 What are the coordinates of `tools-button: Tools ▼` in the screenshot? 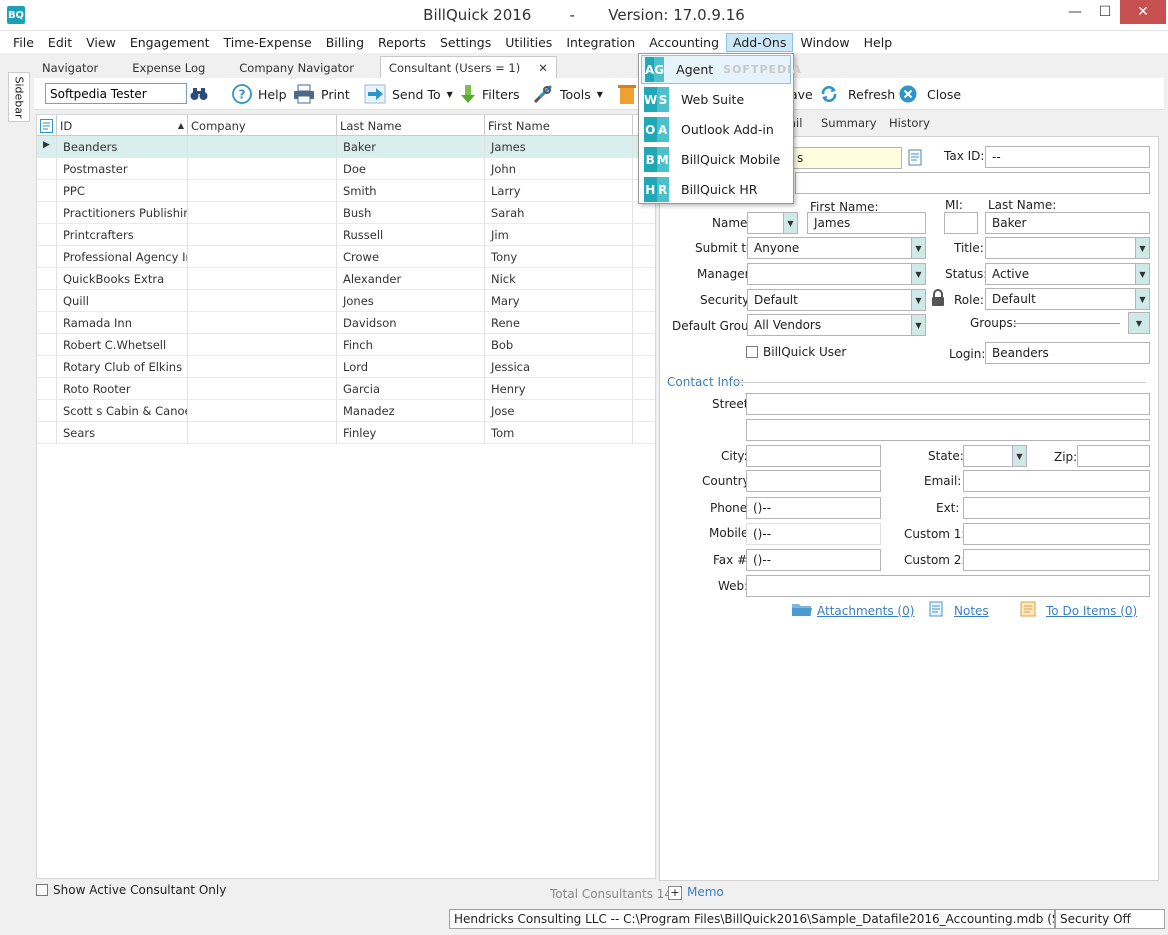 It's located at (567, 94).